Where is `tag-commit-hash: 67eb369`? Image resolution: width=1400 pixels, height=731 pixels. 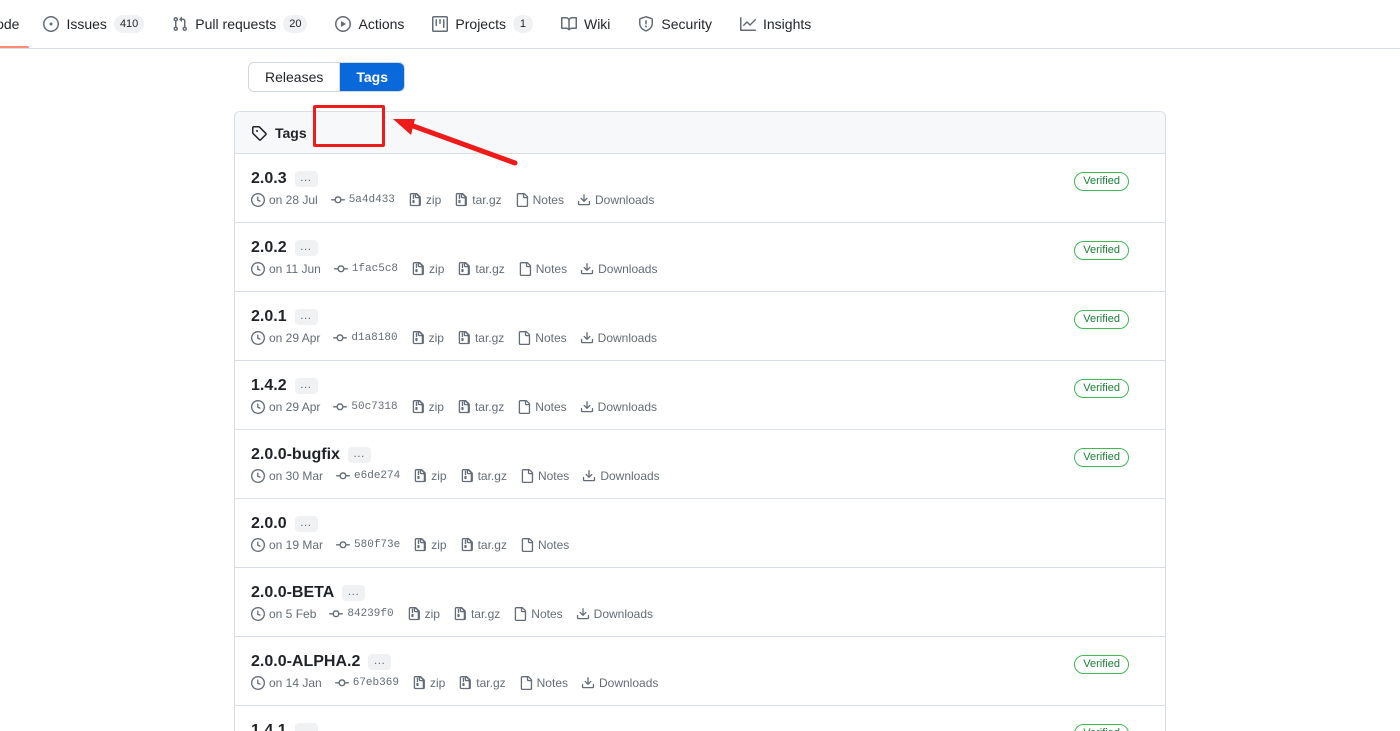 tag-commit-hash: 67eb369 is located at coordinates (366, 683).